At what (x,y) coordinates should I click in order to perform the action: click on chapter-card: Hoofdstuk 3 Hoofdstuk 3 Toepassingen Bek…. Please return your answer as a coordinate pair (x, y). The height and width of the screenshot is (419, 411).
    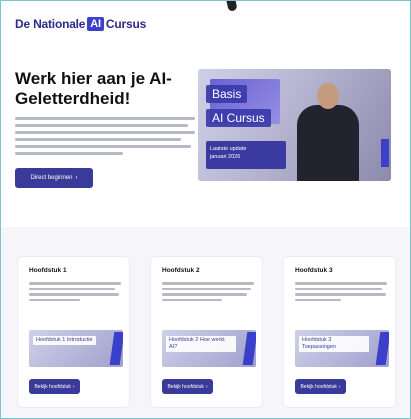
    Looking at the image, I should click on (339, 332).